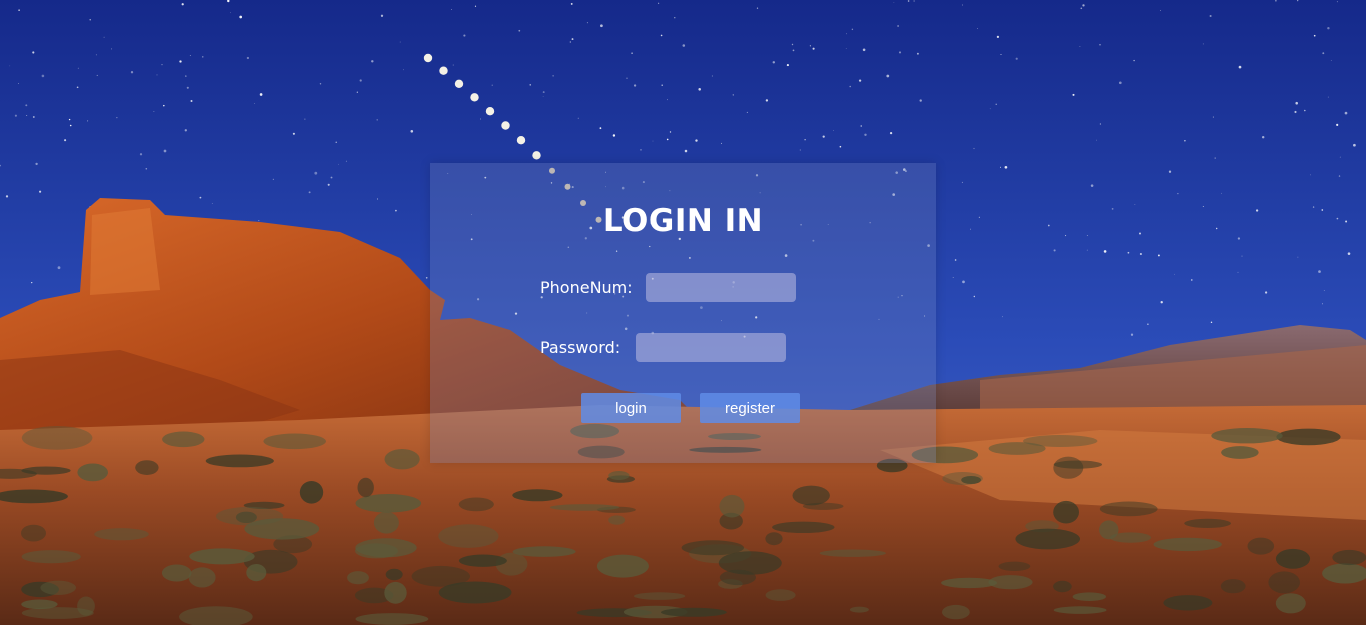 Image resolution: width=1366 pixels, height=625 pixels. Describe the element at coordinates (586, 287) in the screenshot. I see `phone-label: PhoneNum:` at that location.